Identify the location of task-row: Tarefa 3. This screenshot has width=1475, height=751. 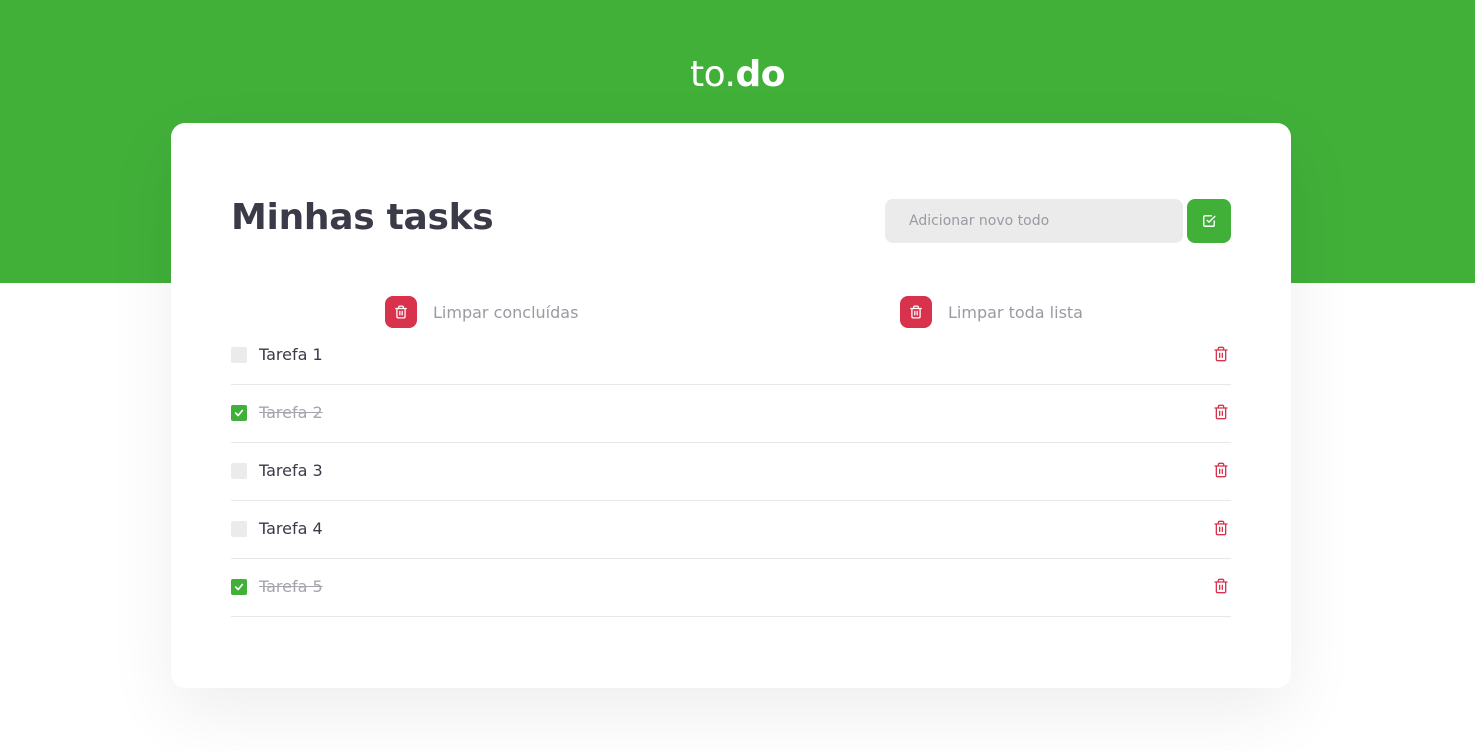
(731, 472).